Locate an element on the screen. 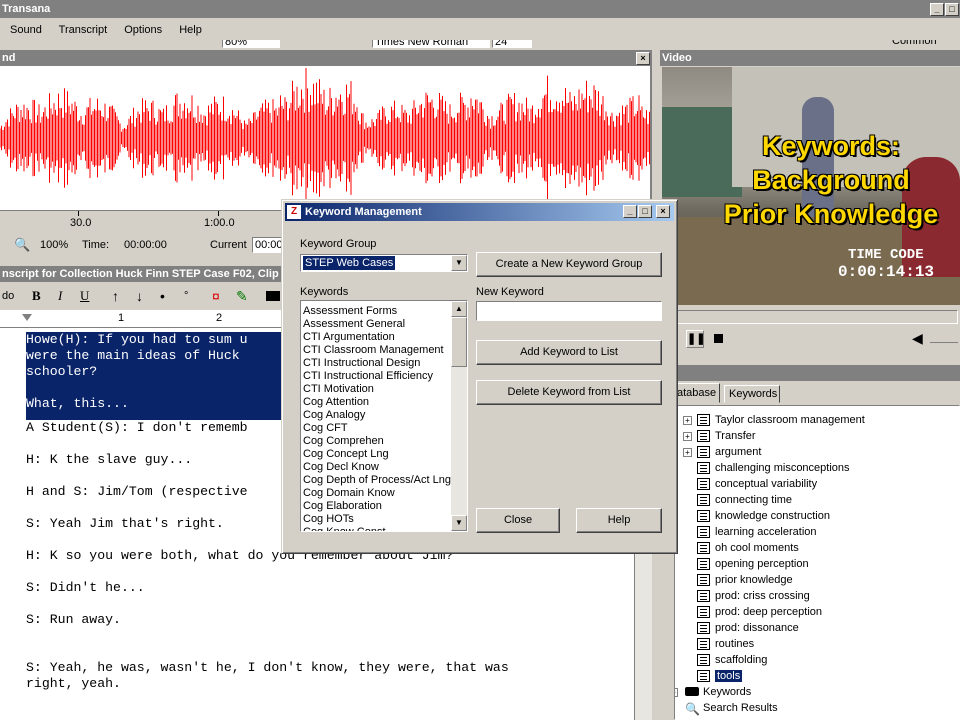 This screenshot has height=720, width=960. maximize-button: □ is located at coordinates (952, 9).